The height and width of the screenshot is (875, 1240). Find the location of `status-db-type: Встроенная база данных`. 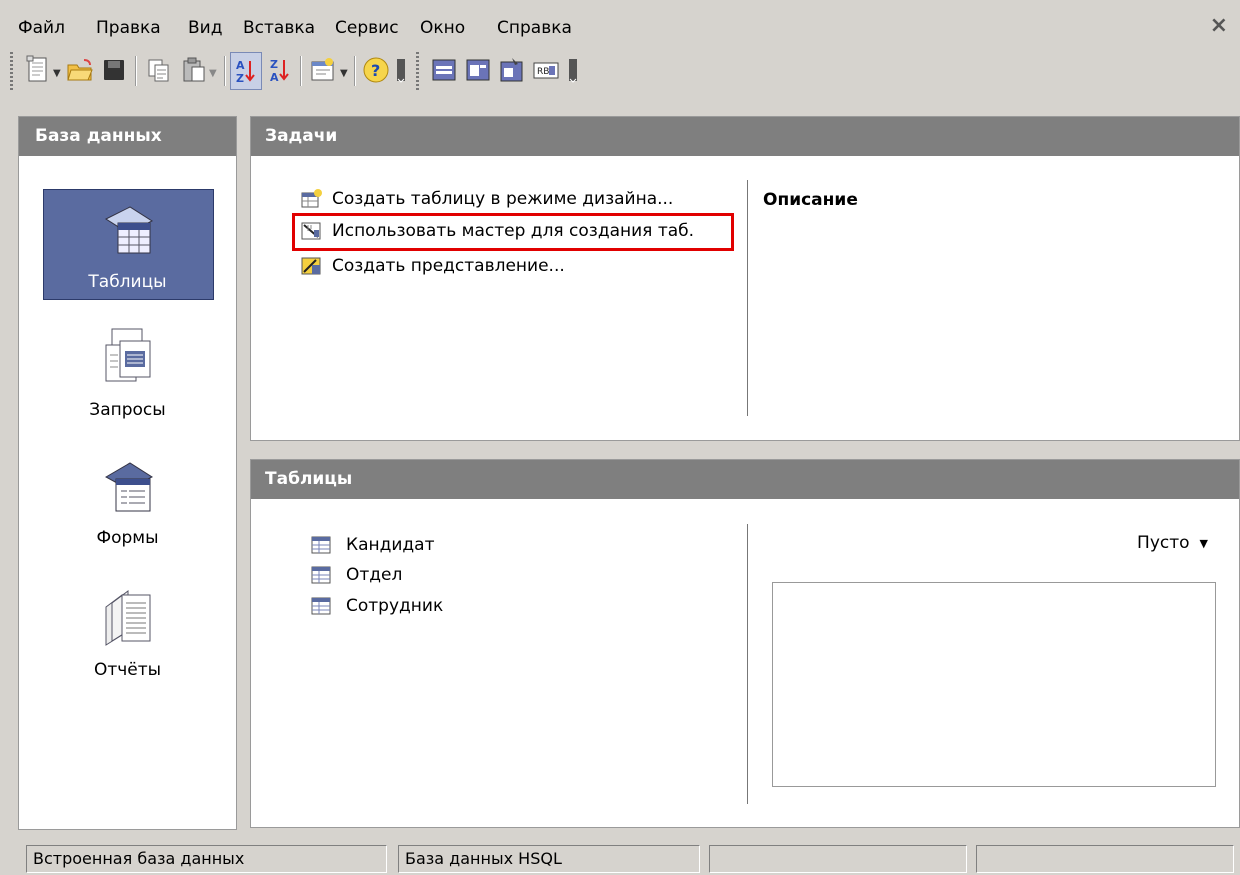

status-db-type: Встроенная база данных is located at coordinates (206, 859).